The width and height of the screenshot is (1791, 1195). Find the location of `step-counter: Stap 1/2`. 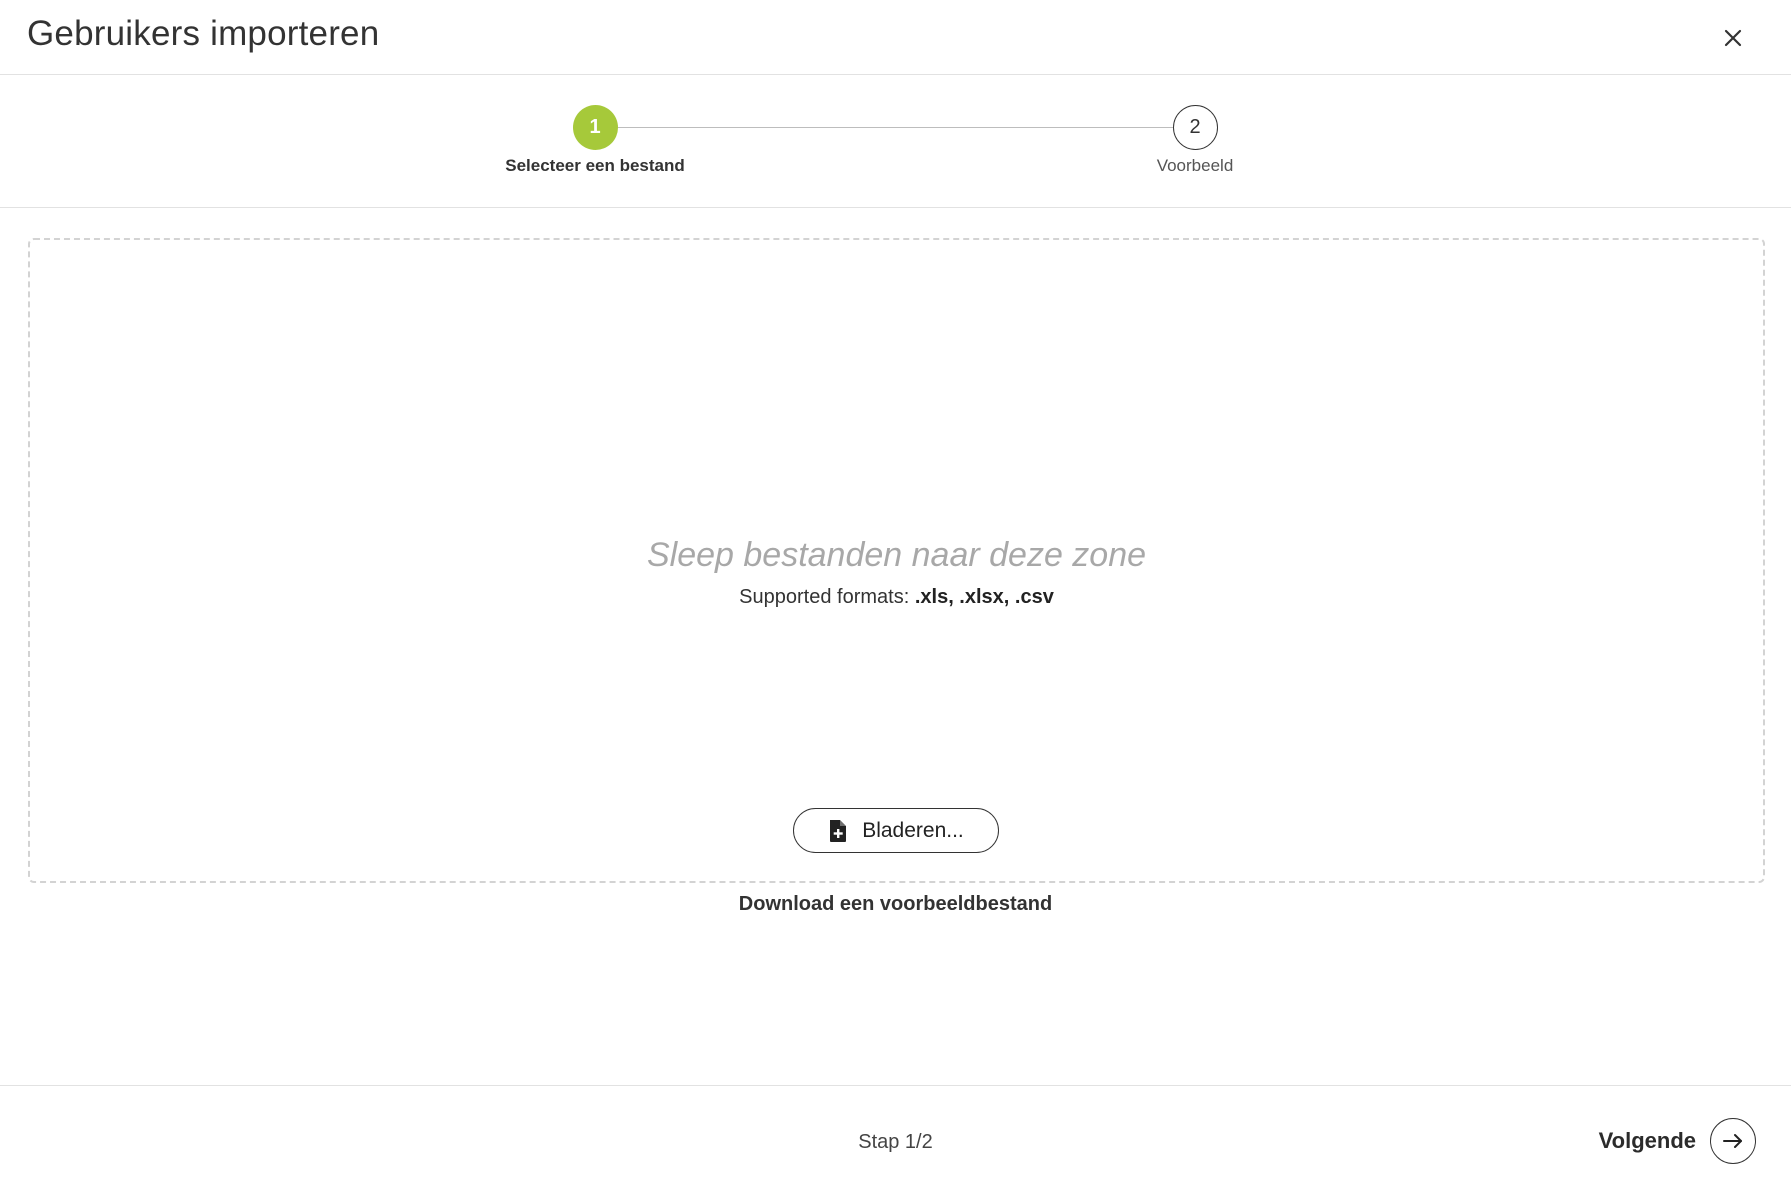

step-counter: Stap 1/2 is located at coordinates (895, 1142).